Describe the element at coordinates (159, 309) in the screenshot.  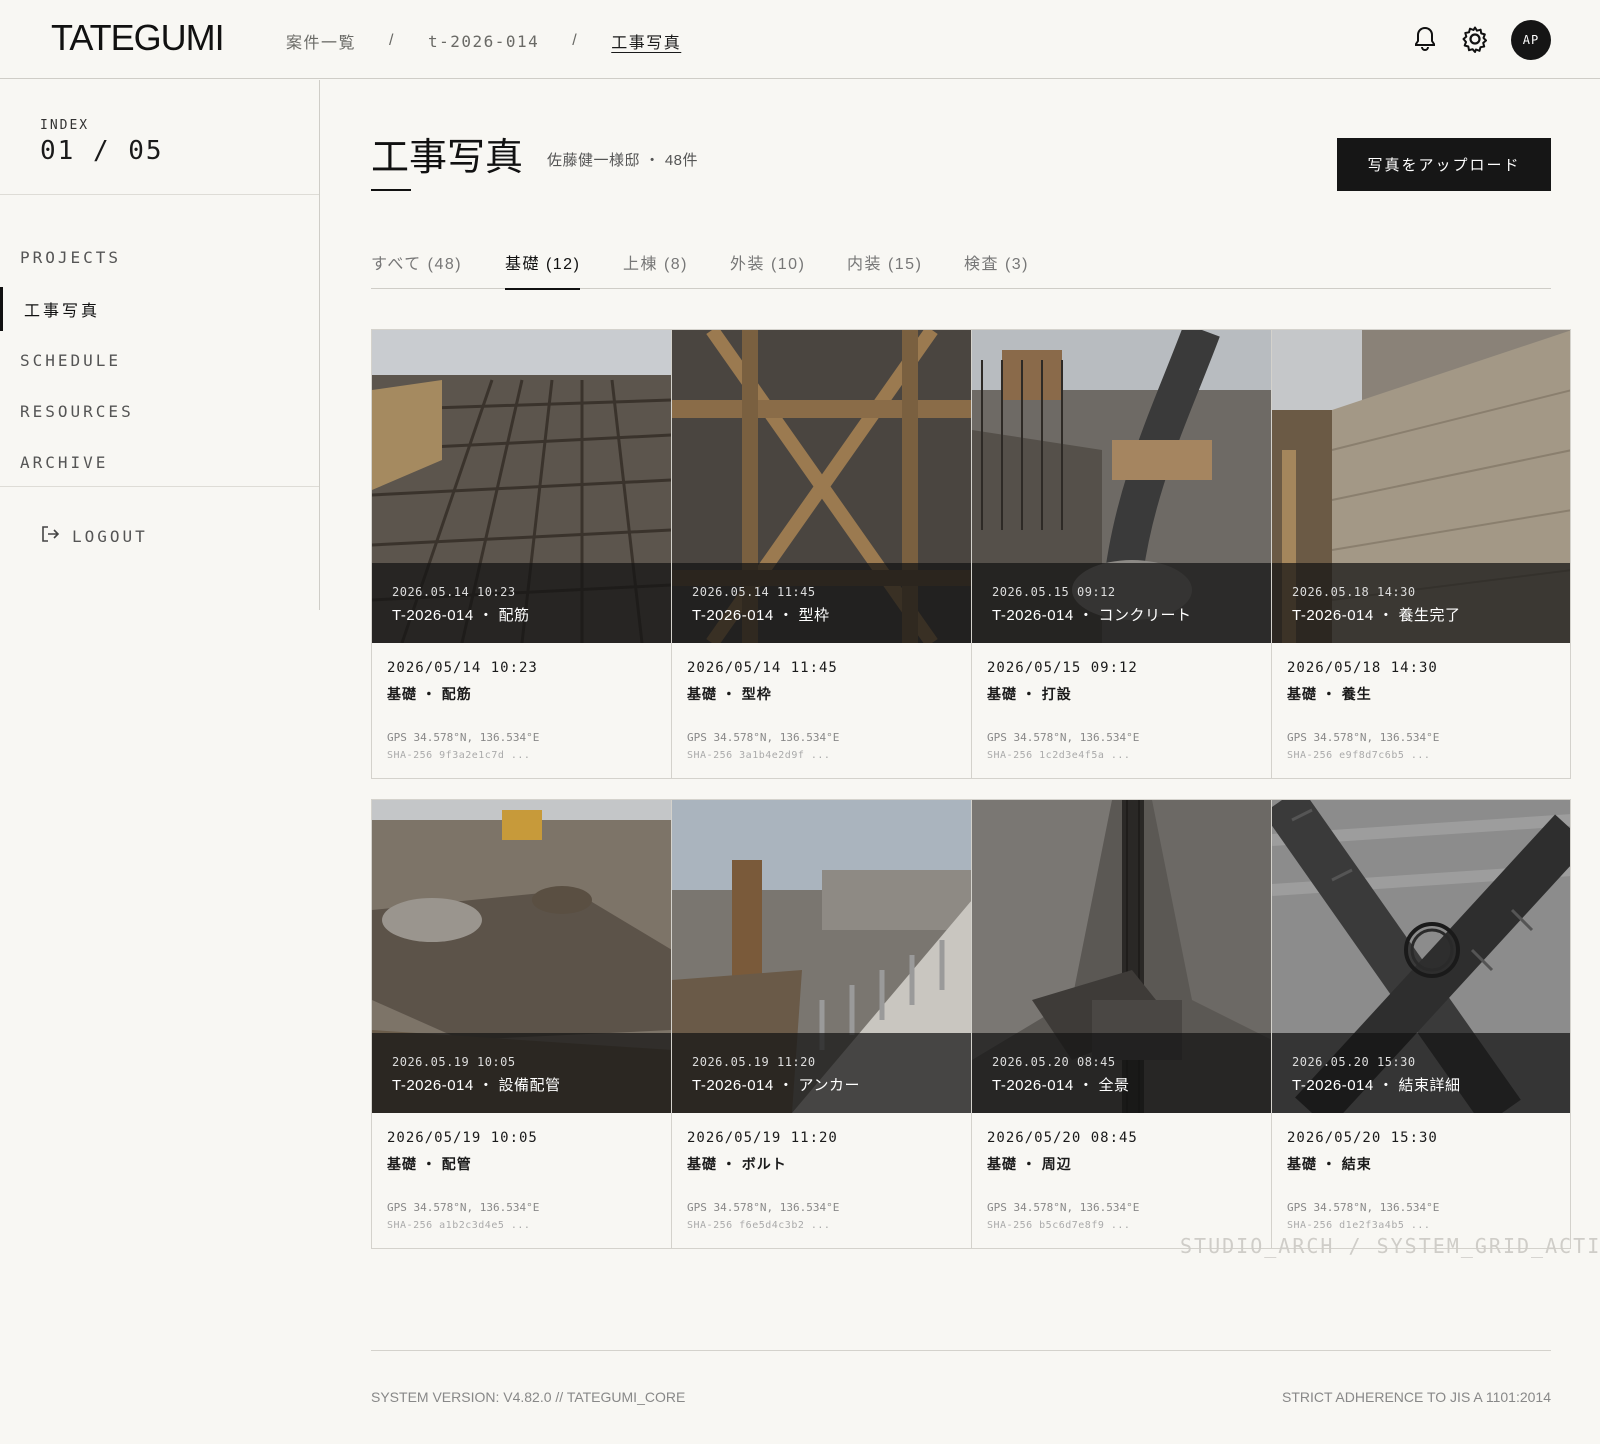
I see `sidebar-item-photos: 工事写真` at that location.